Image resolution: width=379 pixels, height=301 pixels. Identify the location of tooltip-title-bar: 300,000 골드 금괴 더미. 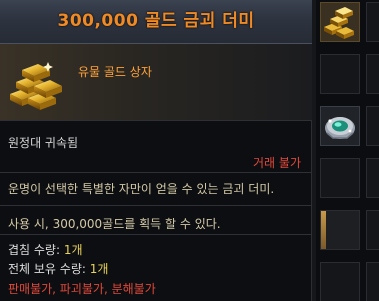
(156, 22).